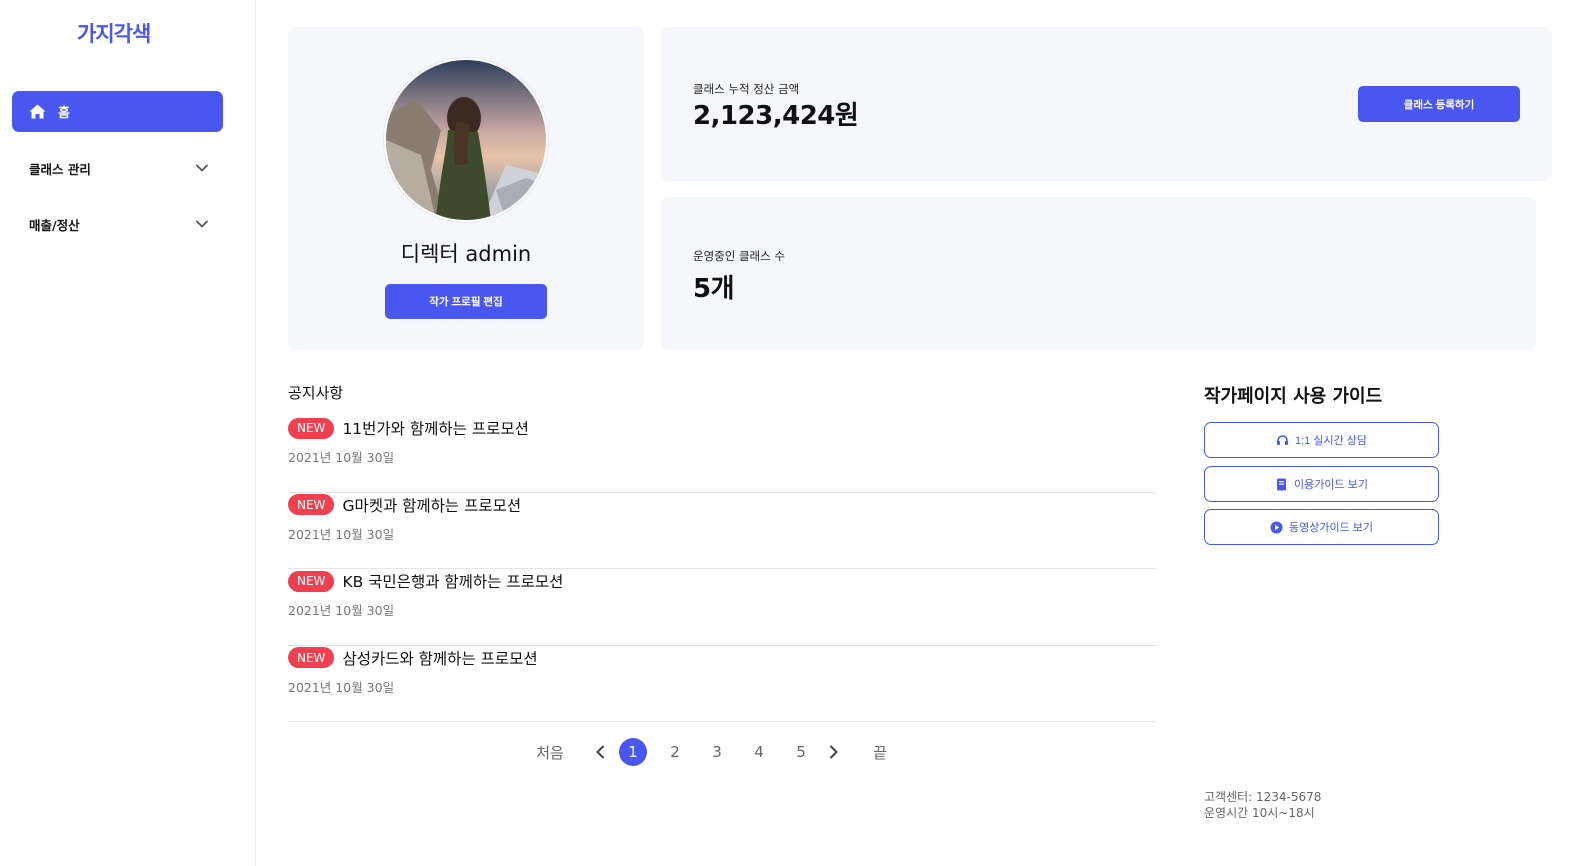  Describe the element at coordinates (675, 752) in the screenshot. I see `pagination-page-2: 2` at that location.